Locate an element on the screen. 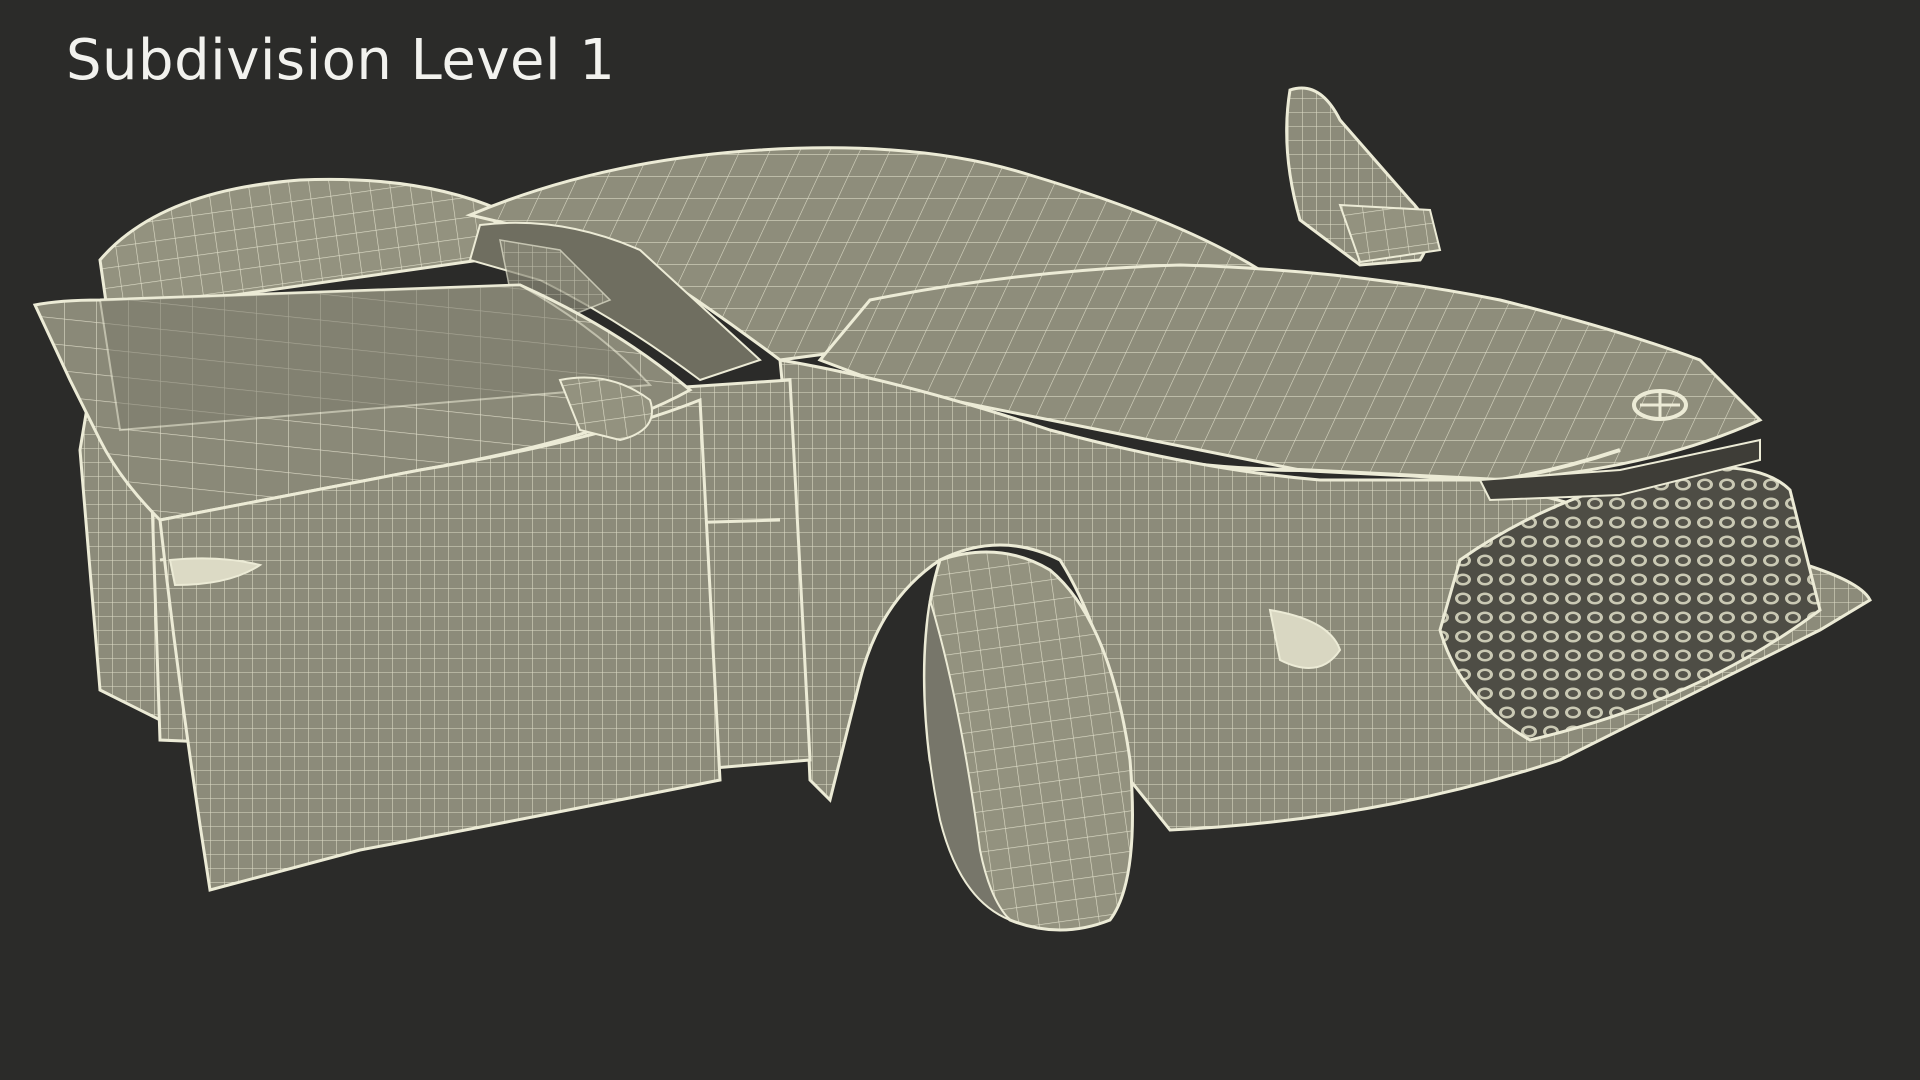 This screenshot has width=1920, height=1080. subdivision-level-title: Subdivision Level 1 is located at coordinates (341, 60).